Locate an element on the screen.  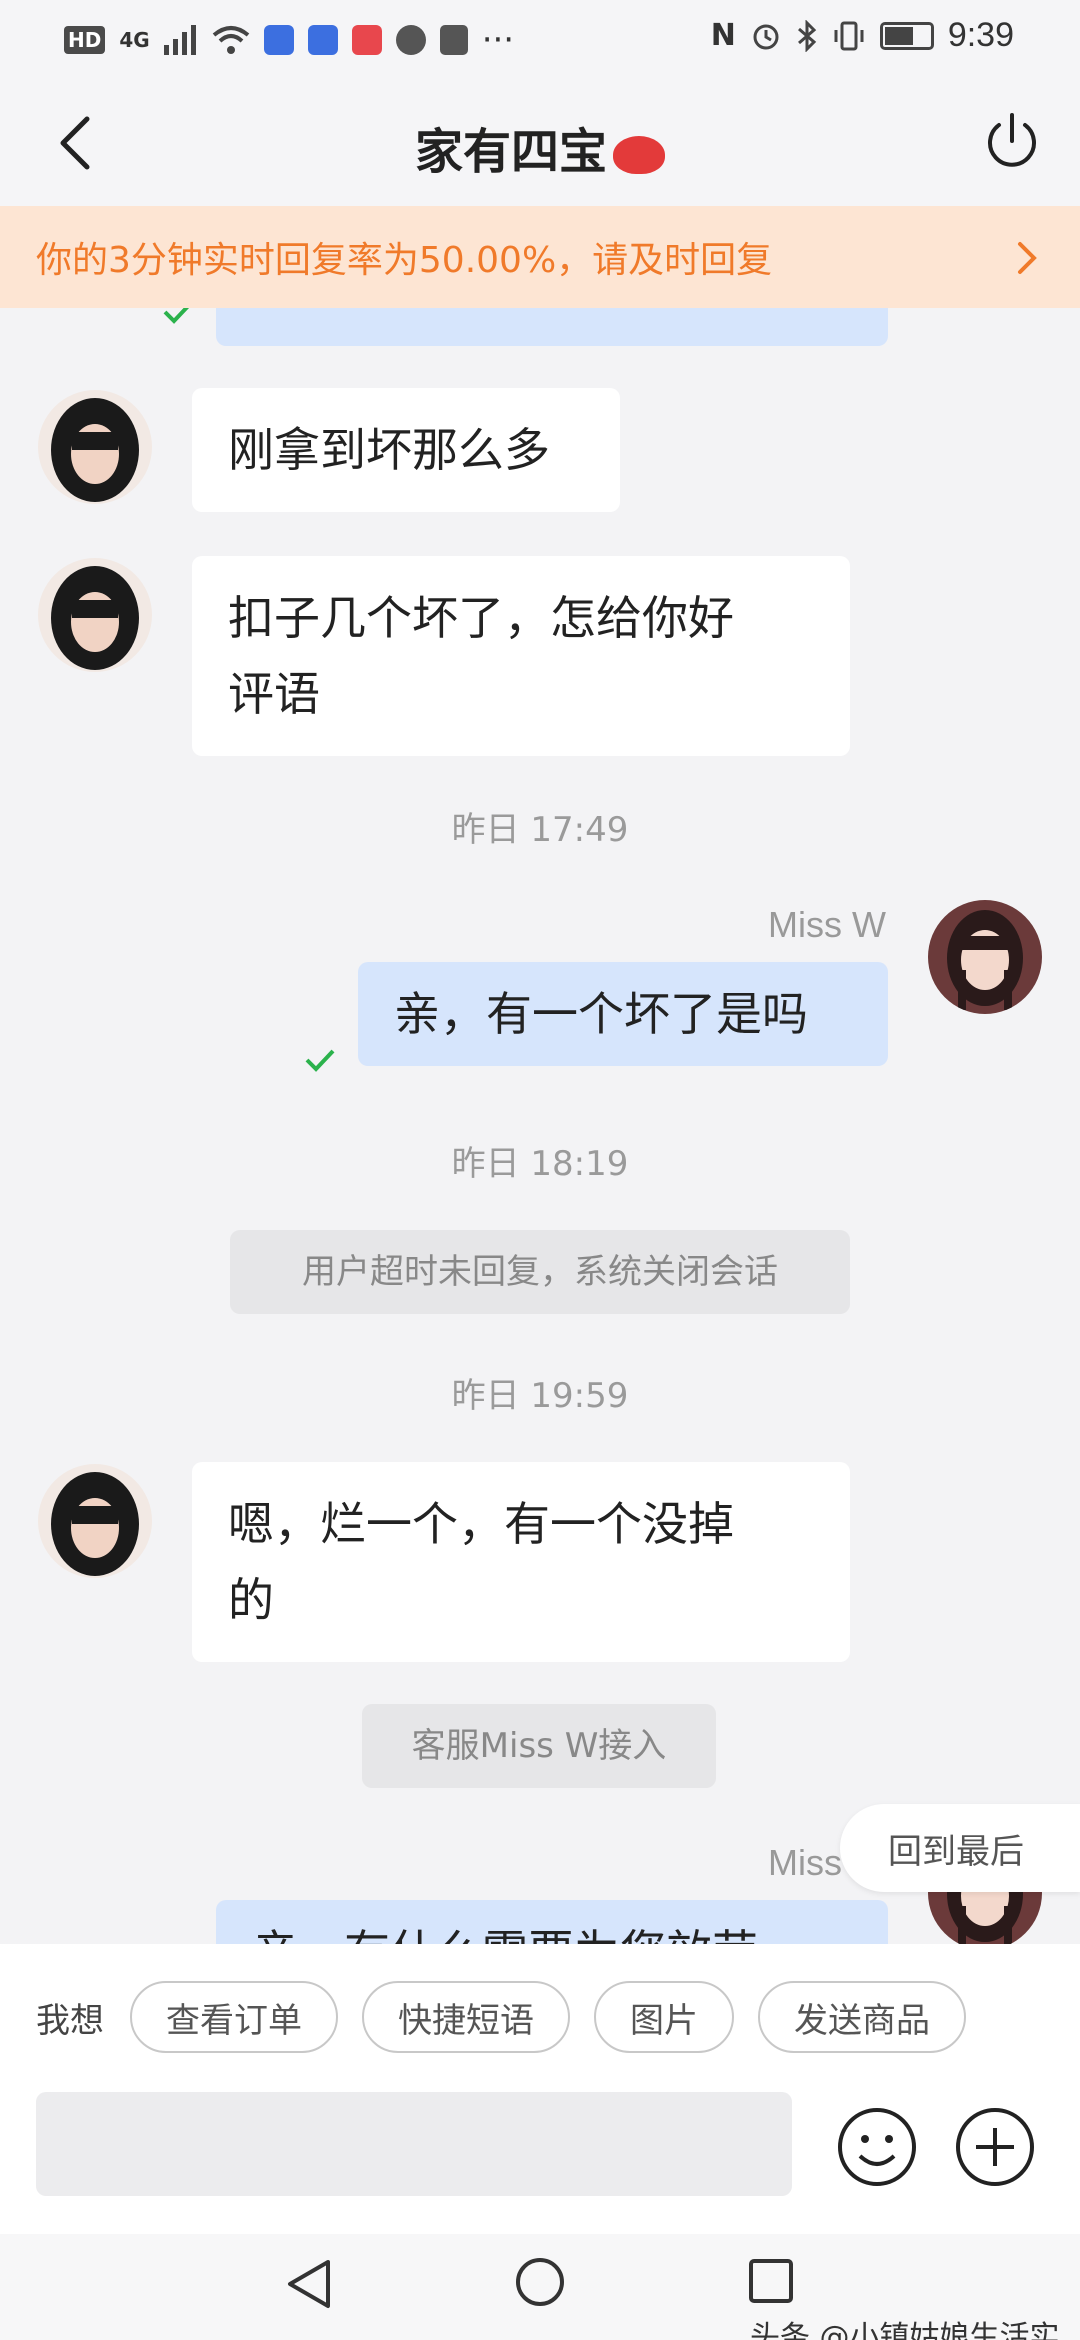
status-right: N 9:39 is located at coordinates (862, 35).